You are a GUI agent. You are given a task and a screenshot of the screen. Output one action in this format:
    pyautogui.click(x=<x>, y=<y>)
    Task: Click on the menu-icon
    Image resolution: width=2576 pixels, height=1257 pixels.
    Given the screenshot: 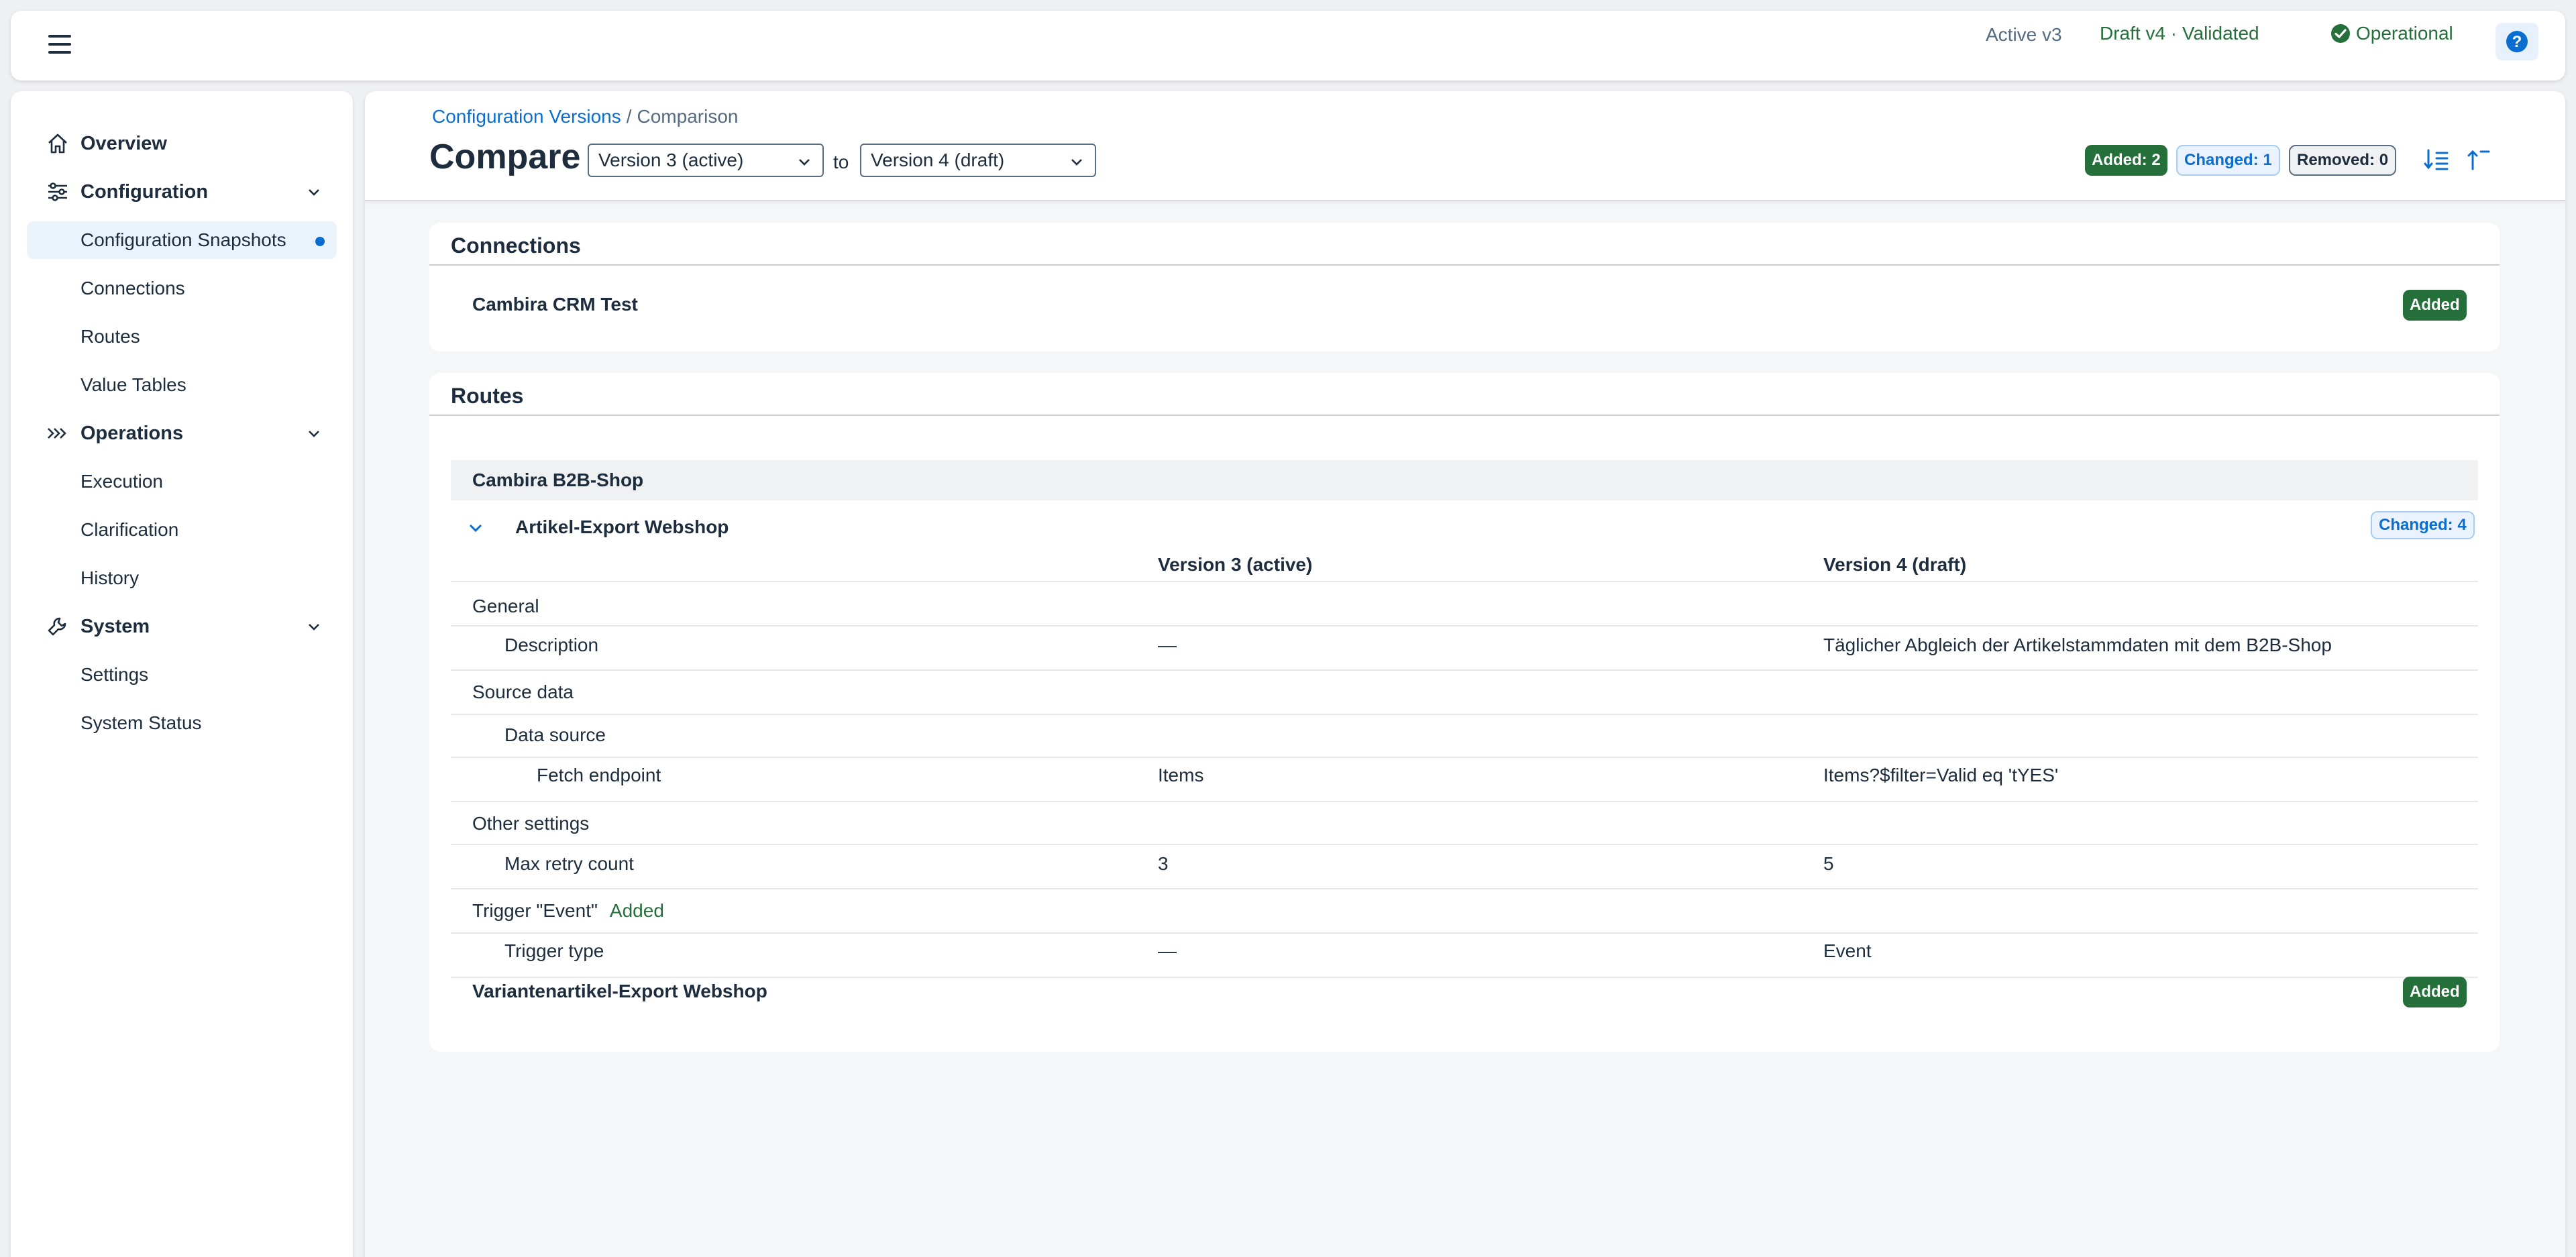 What is the action you would take?
    pyautogui.click(x=64, y=46)
    